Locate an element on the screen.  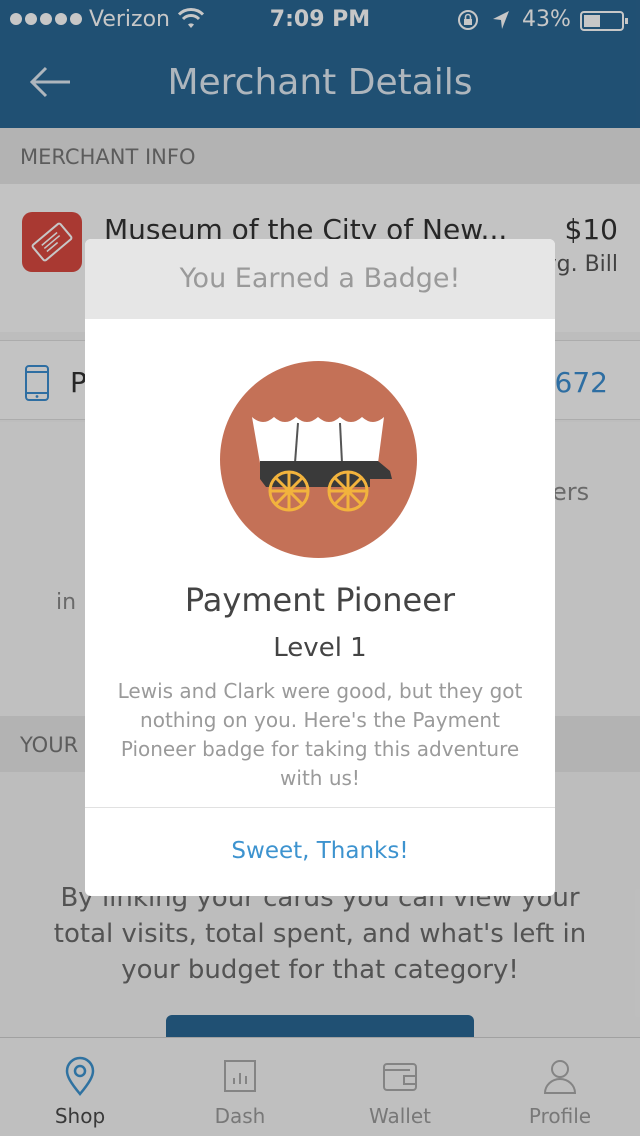
sweet-thanks-button: Sweet, Thanks! is located at coordinates (320, 852).